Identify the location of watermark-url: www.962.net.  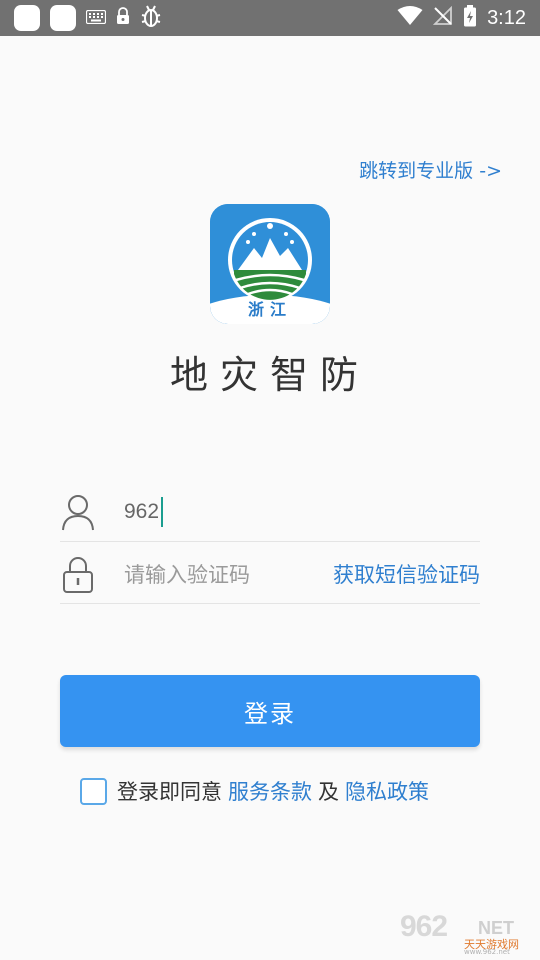
(487, 952).